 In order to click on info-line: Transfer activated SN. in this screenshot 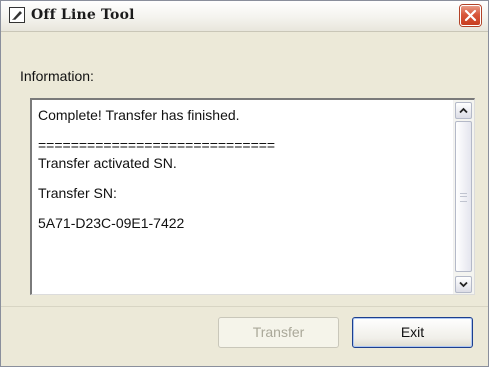, I will do `click(107, 163)`.